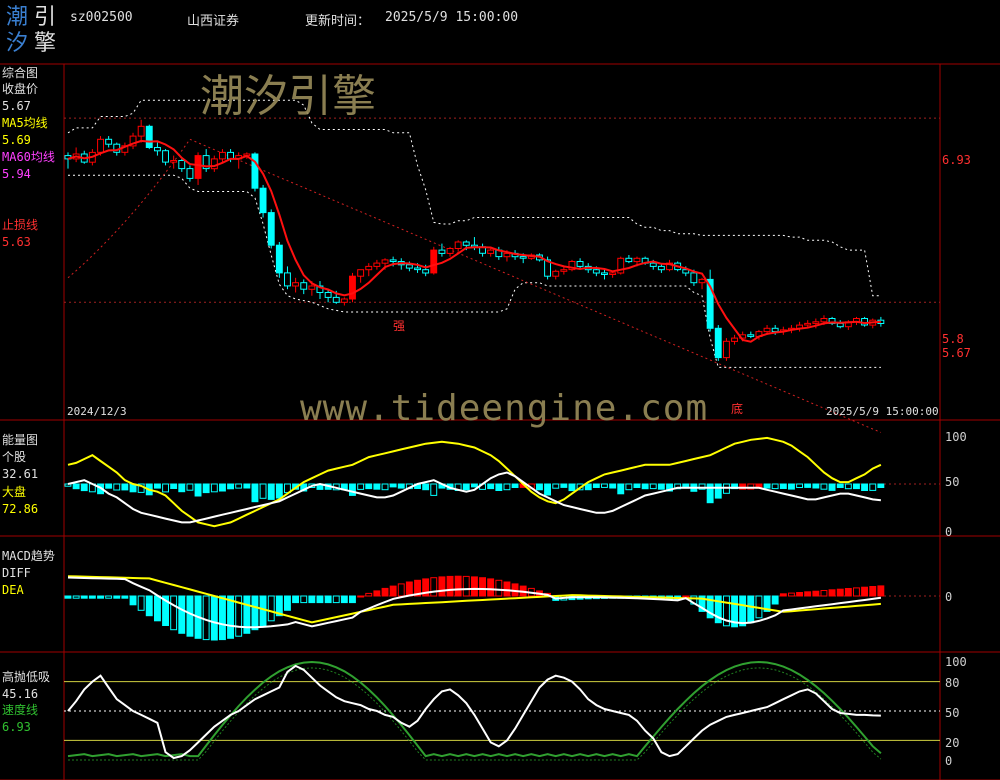 The height and width of the screenshot is (780, 1000). What do you see at coordinates (213, 21) in the screenshot?
I see `stock-name: 山西证券` at bounding box center [213, 21].